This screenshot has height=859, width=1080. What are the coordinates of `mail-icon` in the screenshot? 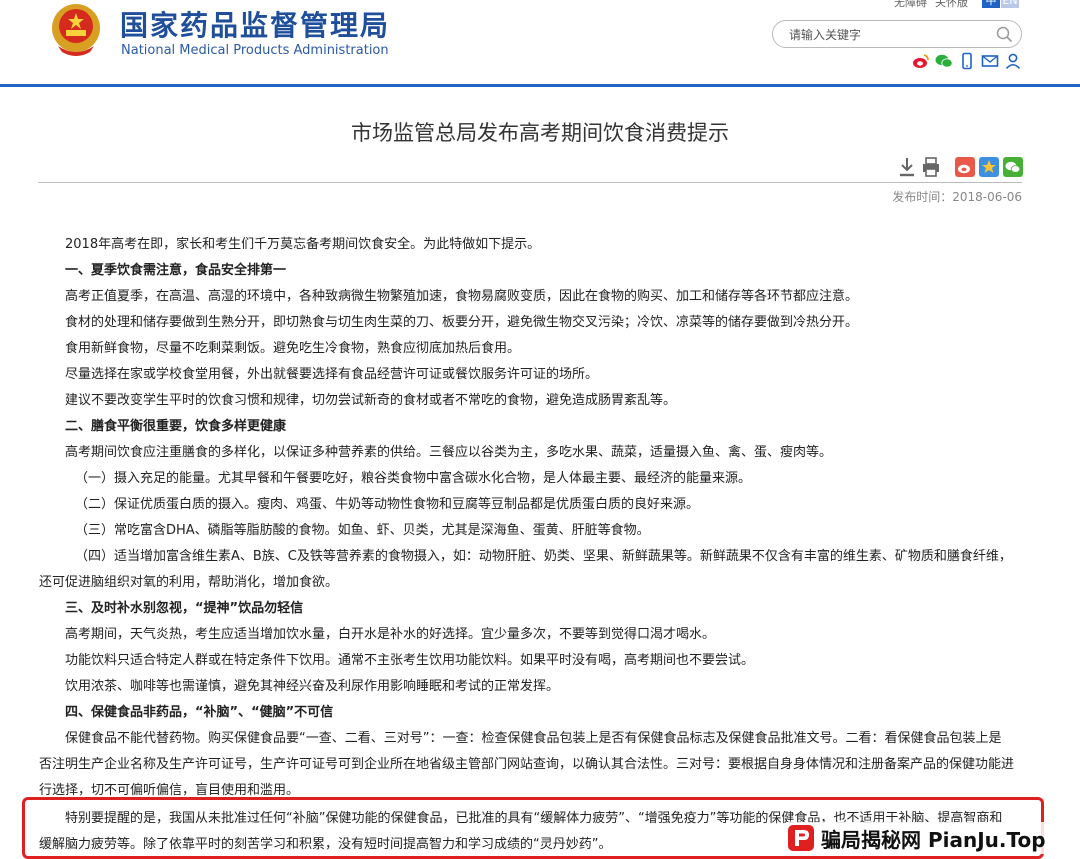 It's located at (990, 61).